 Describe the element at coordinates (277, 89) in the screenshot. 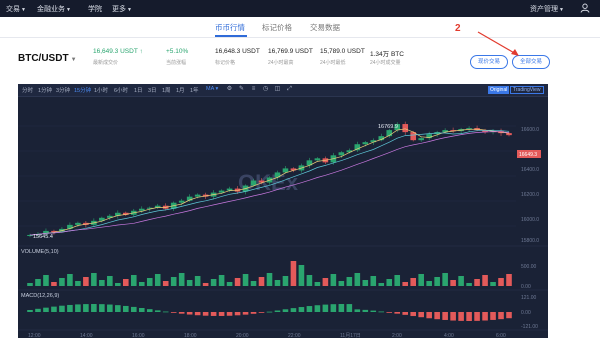

I see `screenshot-icon: ◫` at that location.